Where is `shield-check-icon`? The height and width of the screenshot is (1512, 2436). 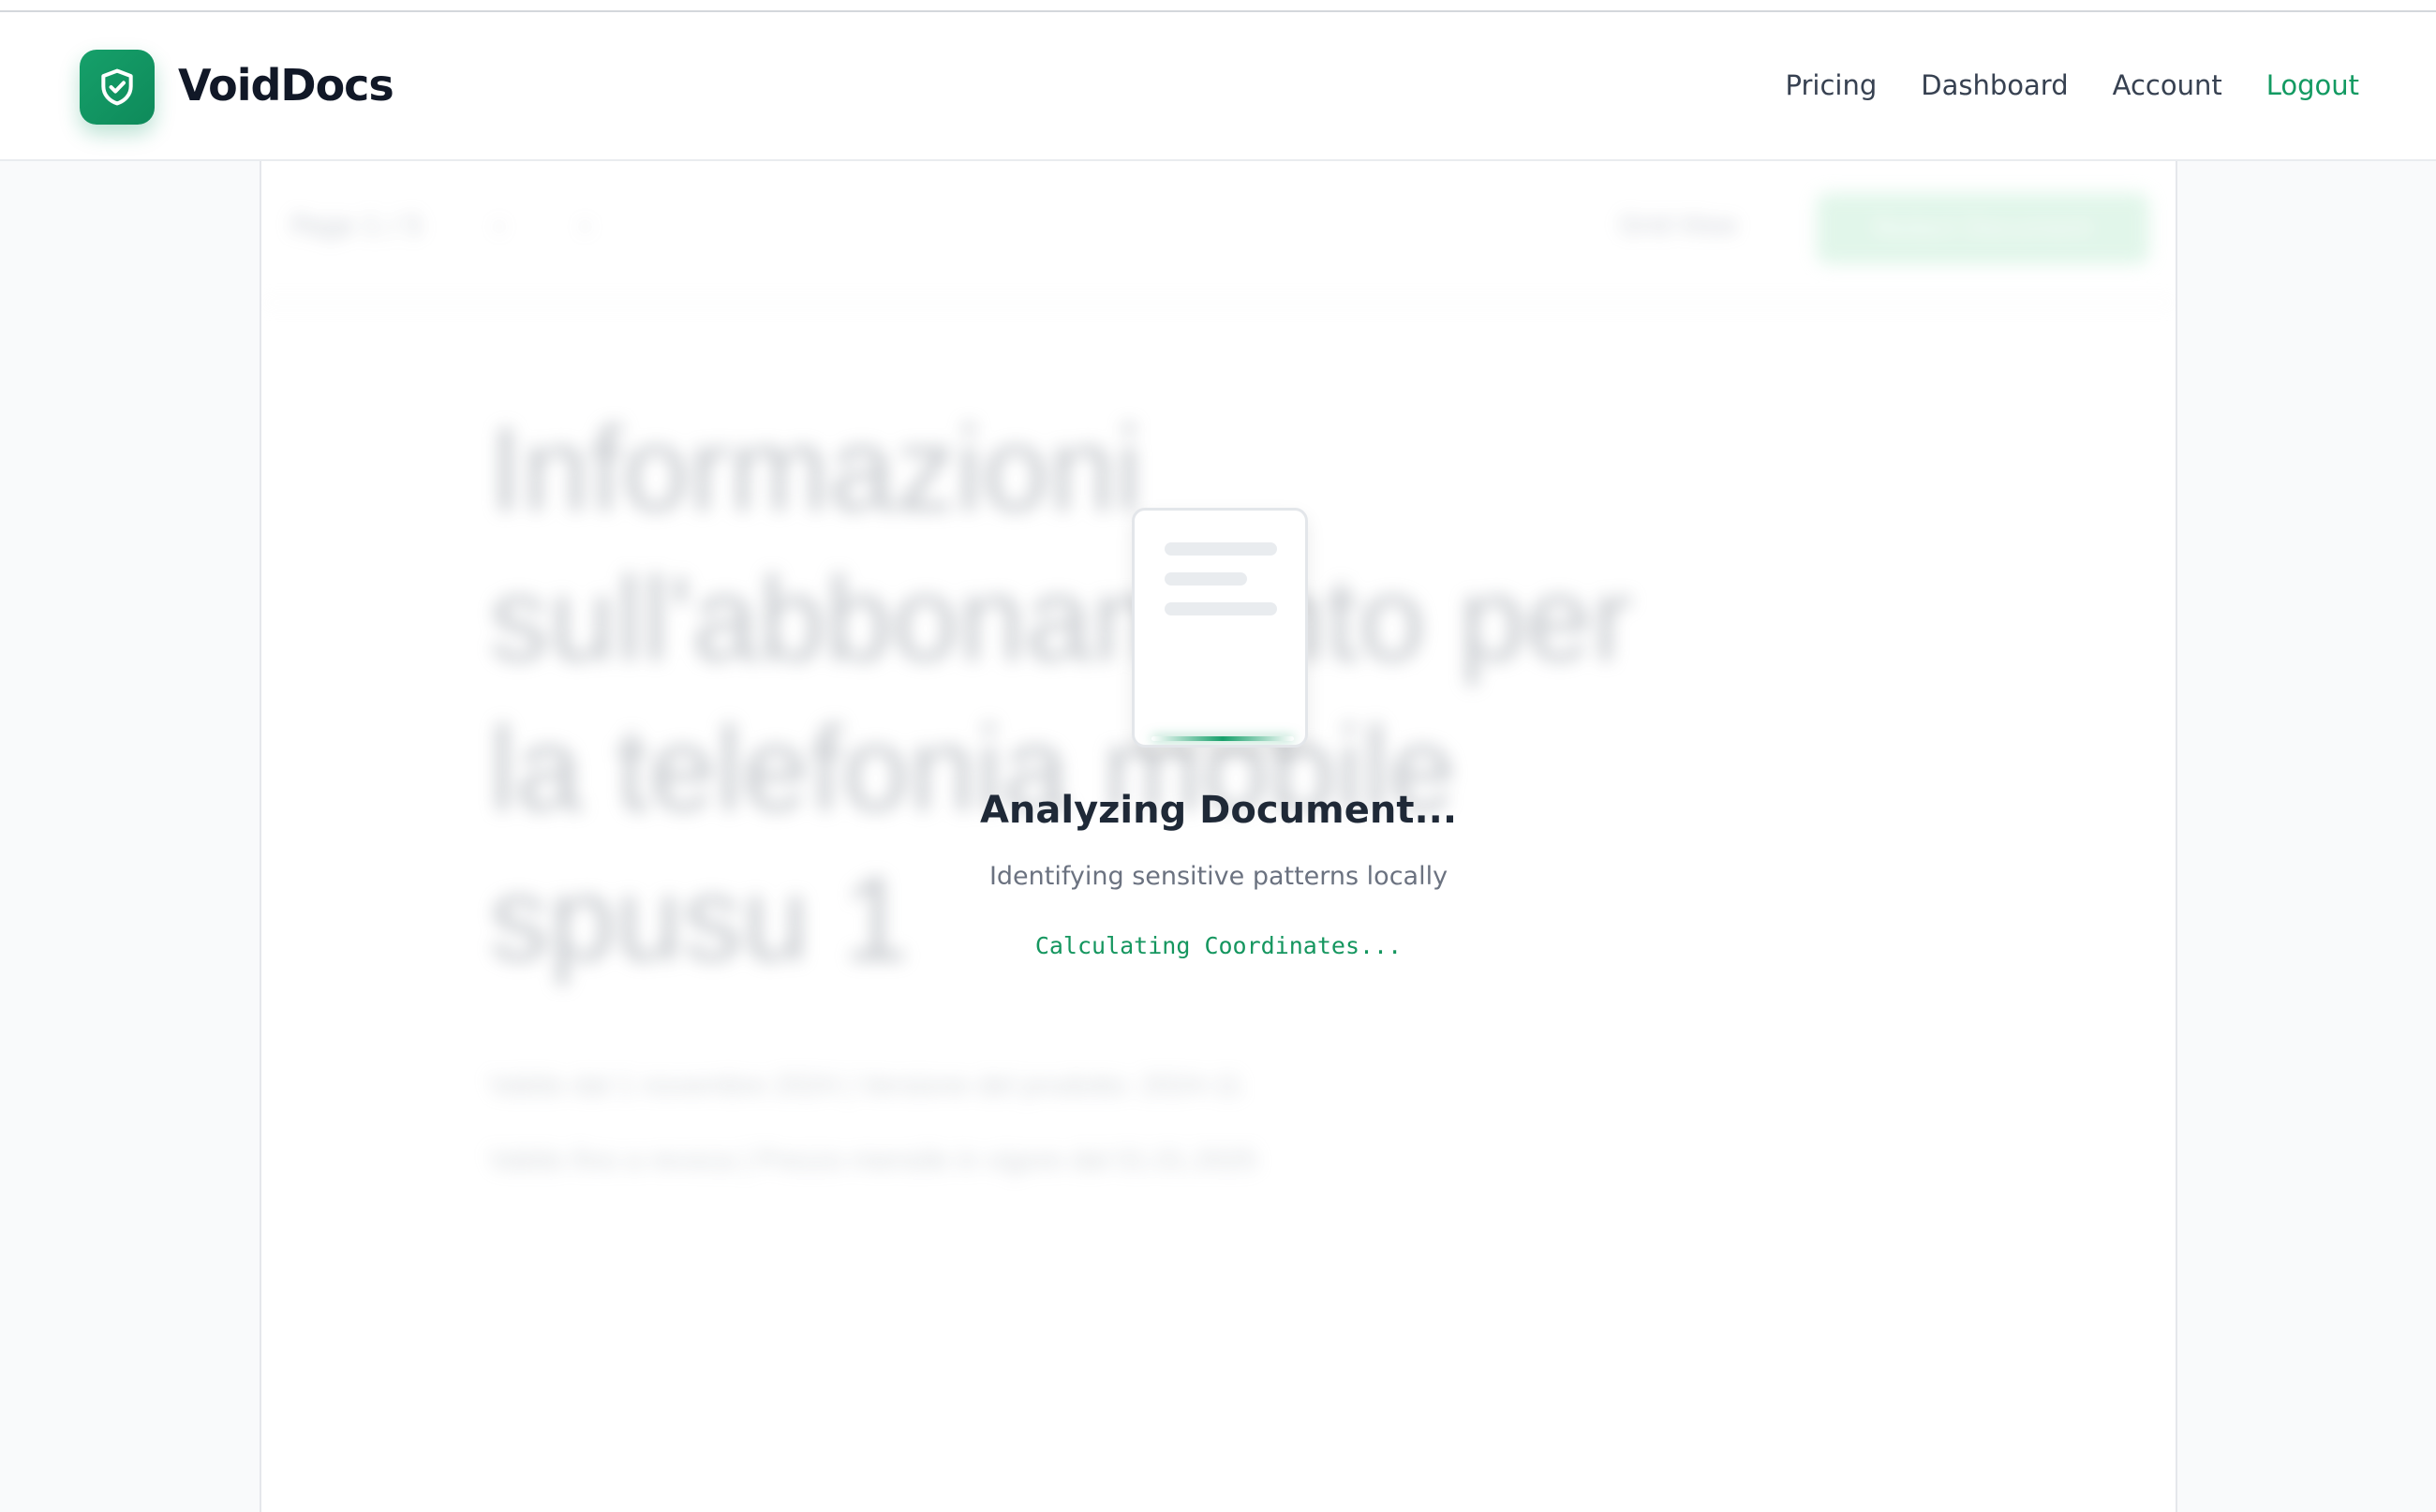 shield-check-icon is located at coordinates (117, 87).